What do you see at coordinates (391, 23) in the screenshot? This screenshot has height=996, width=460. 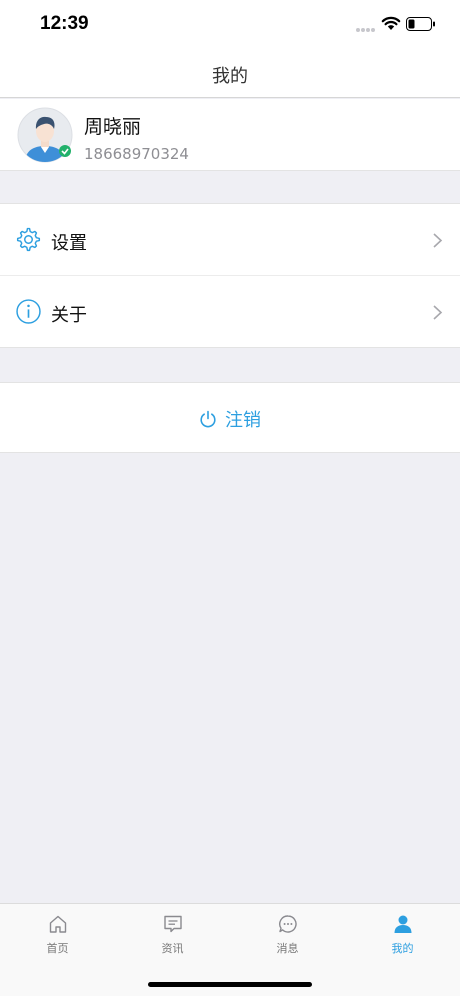 I see `wifi-icon` at bounding box center [391, 23].